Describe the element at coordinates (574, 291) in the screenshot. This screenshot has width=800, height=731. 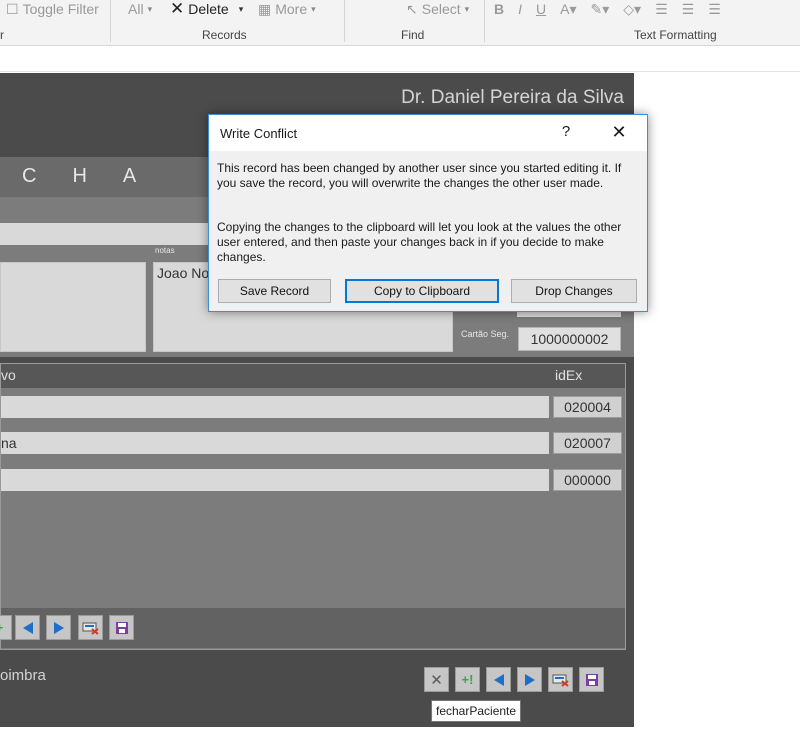
I see `drop-changes-button: Drop Changes` at that location.